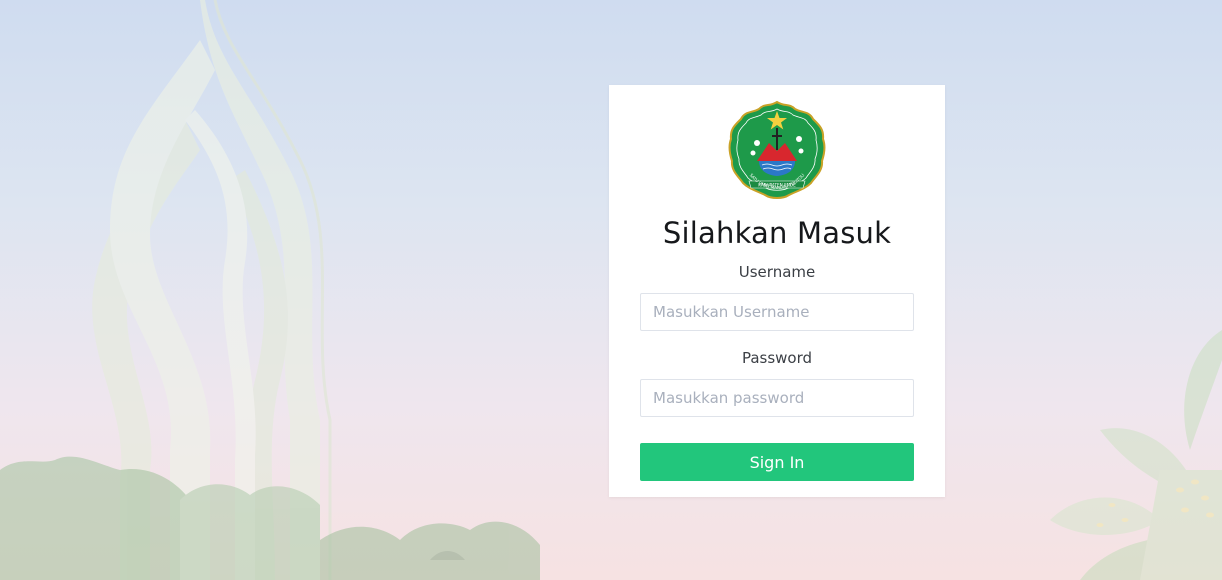  I want to click on password-input, so click(777, 398).